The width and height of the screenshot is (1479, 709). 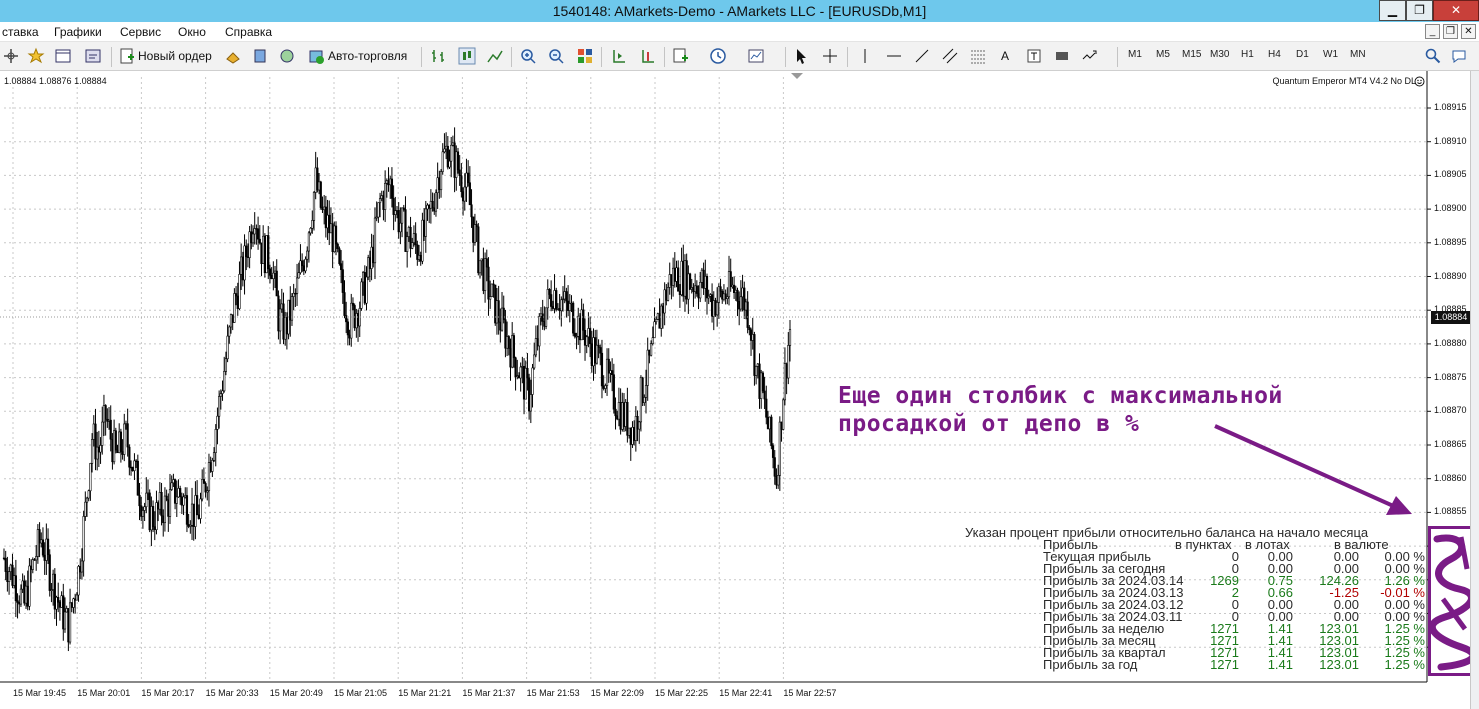 What do you see at coordinates (978, 56) in the screenshot?
I see `fibonacci-icon` at bounding box center [978, 56].